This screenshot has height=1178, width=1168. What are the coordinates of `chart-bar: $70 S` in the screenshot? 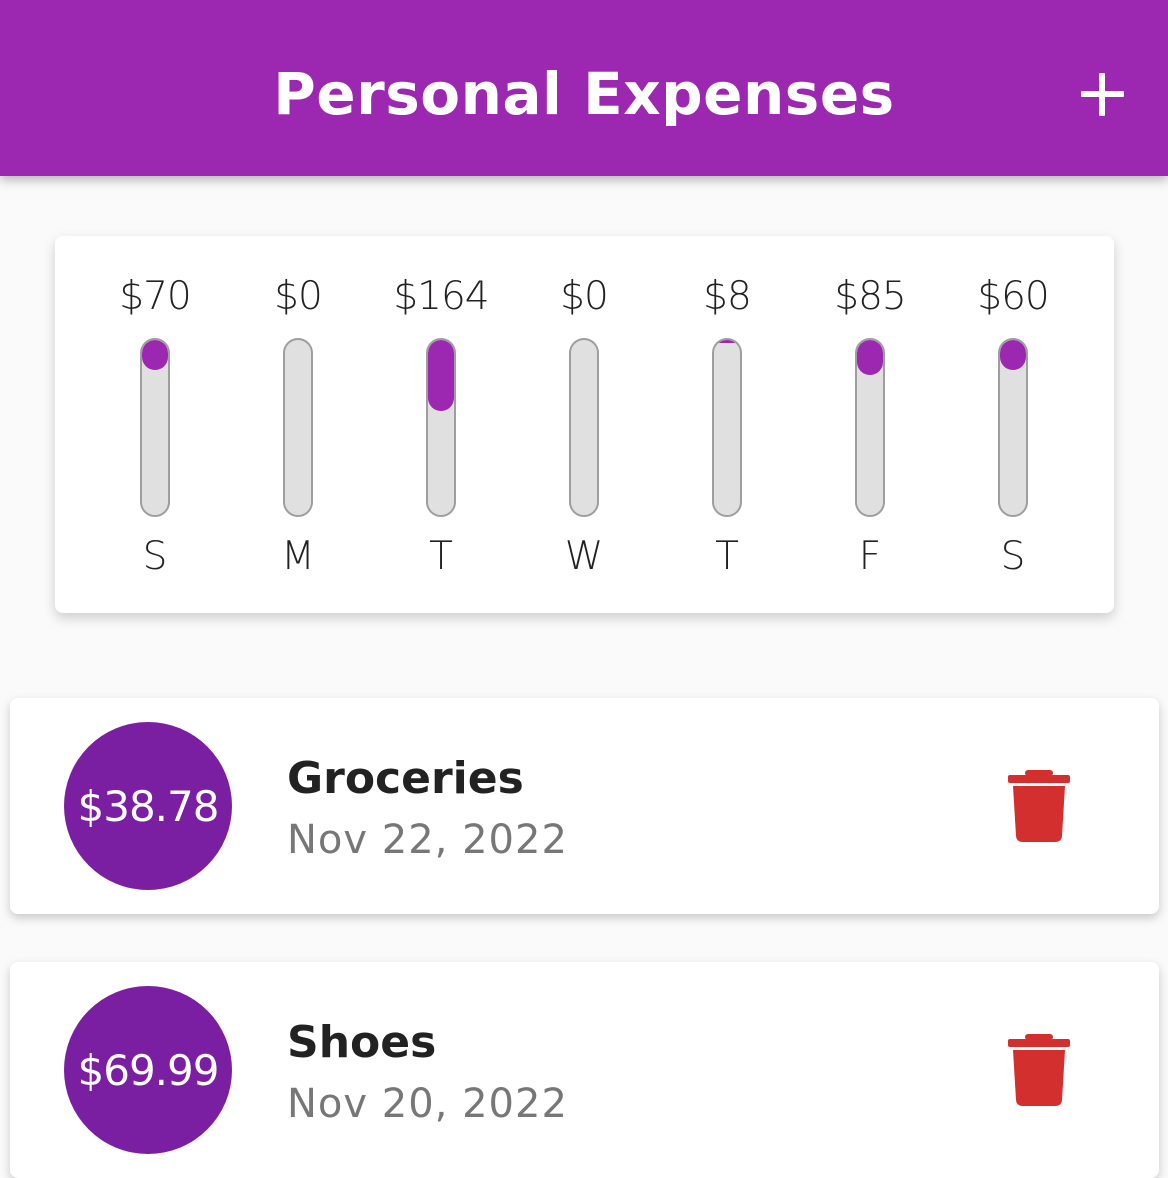 It's located at (155, 424).